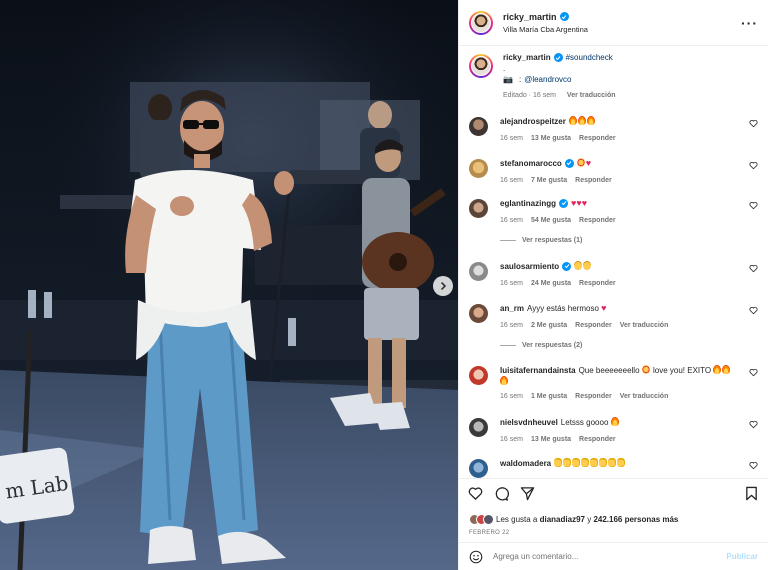 The image size is (768, 570). I want to click on comment-username: saulosarmiento, so click(529, 266).